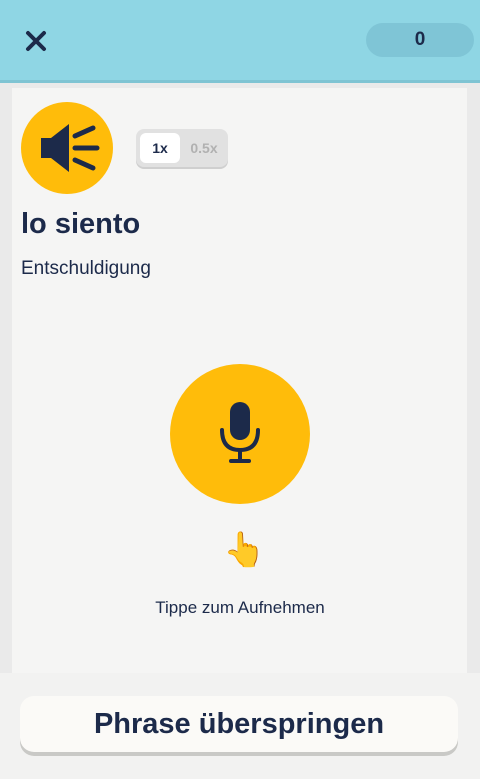 The height and width of the screenshot is (779, 480). I want to click on score-badge: 0, so click(420, 40).